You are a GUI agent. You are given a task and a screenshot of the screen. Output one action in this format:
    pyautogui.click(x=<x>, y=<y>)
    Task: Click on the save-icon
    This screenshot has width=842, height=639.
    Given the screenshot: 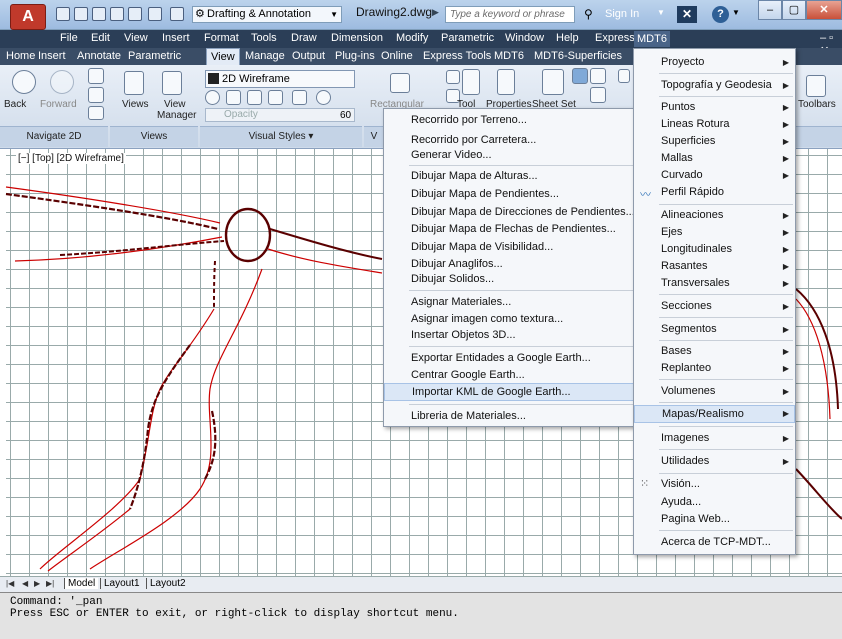 What is the action you would take?
    pyautogui.click(x=99, y=14)
    